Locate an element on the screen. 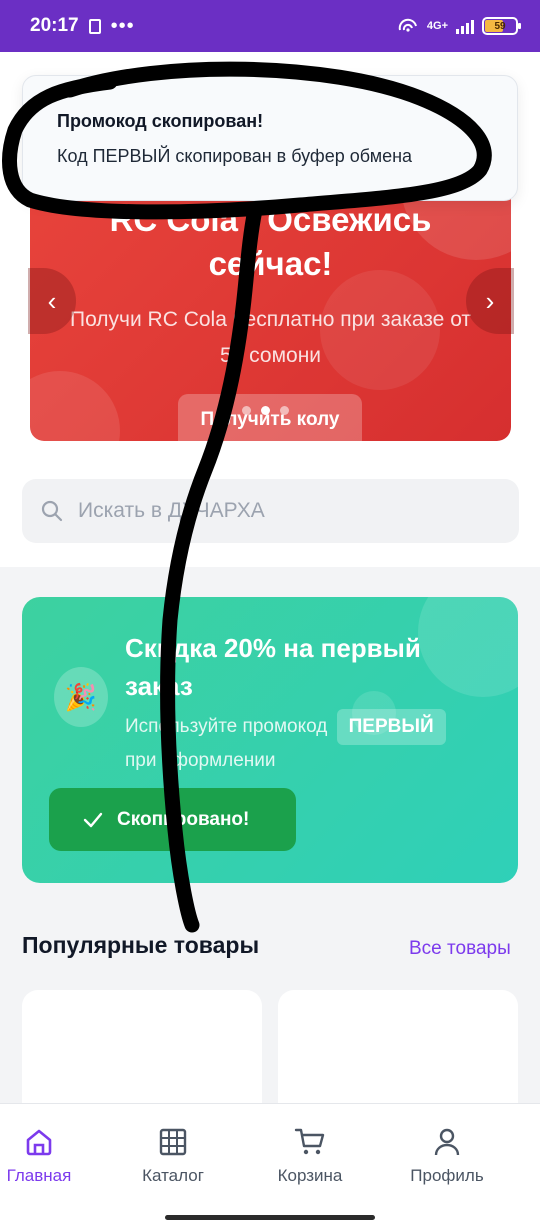  nav-profile: Профиль is located at coordinates (447, 1156).